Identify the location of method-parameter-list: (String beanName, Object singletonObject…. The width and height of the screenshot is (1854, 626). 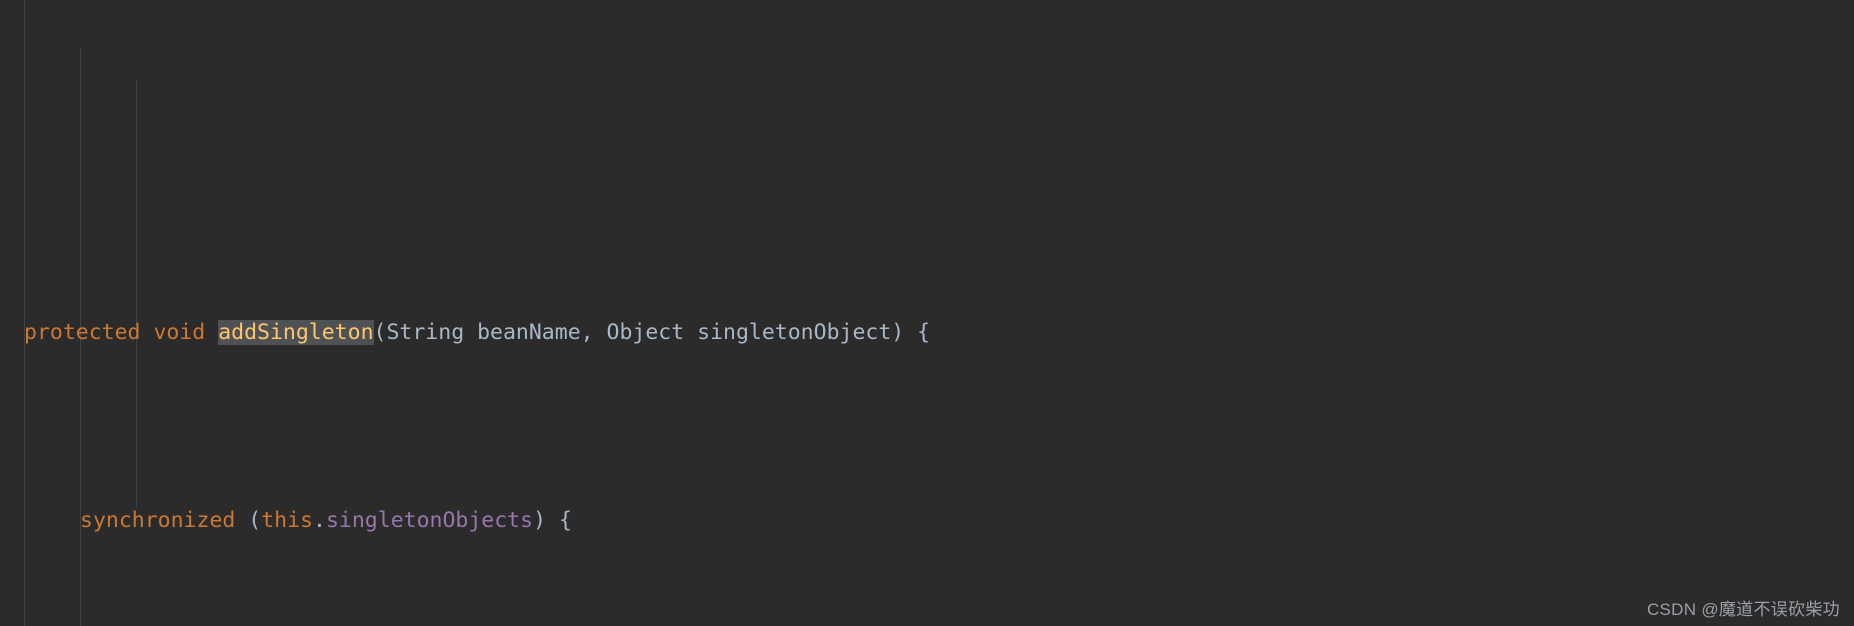
(652, 332).